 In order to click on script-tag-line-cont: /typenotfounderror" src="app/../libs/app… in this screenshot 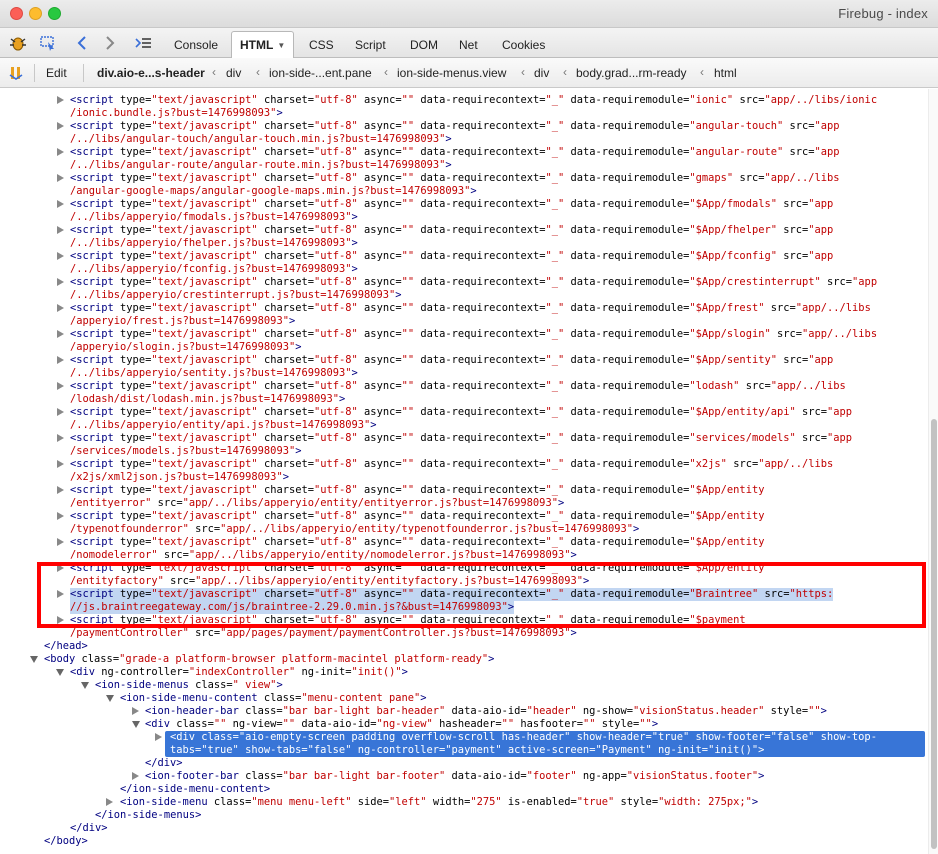, I will do `click(354, 529)`.